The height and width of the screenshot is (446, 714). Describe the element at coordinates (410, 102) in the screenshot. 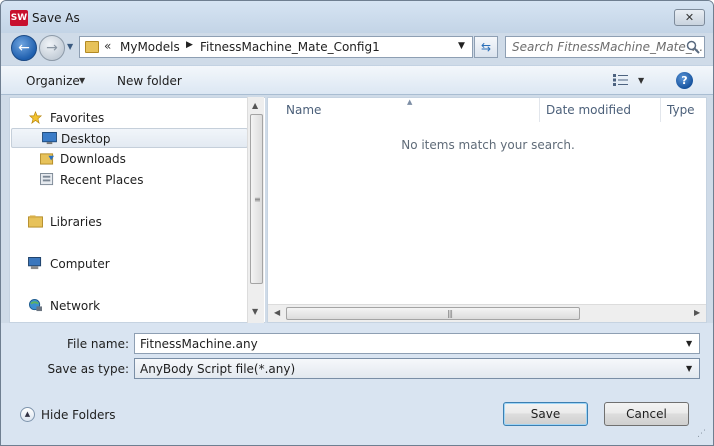

I see `sort-ascending-icon: ▲` at that location.